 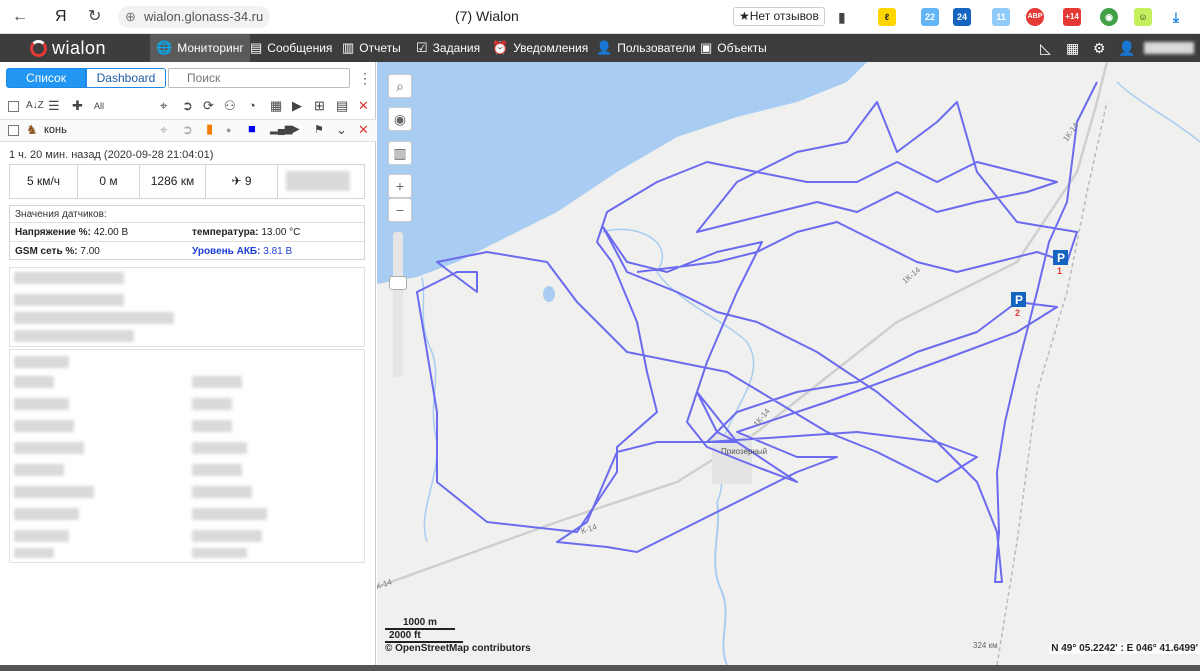 I want to click on nav-jobs: ☑ Задания, so click(x=448, y=48).